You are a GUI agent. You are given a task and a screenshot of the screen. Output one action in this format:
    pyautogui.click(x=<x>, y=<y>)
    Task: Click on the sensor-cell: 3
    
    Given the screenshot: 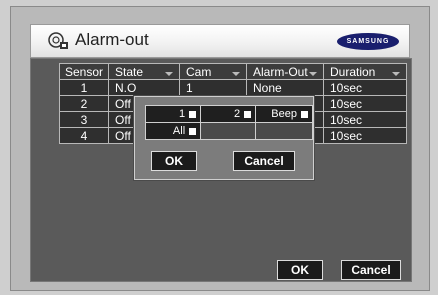 What is the action you would take?
    pyautogui.click(x=84, y=119)
    